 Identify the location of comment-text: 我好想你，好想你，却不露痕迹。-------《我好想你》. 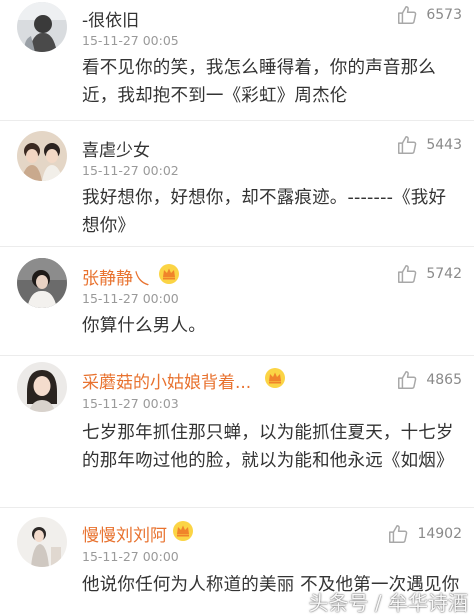
(264, 212).